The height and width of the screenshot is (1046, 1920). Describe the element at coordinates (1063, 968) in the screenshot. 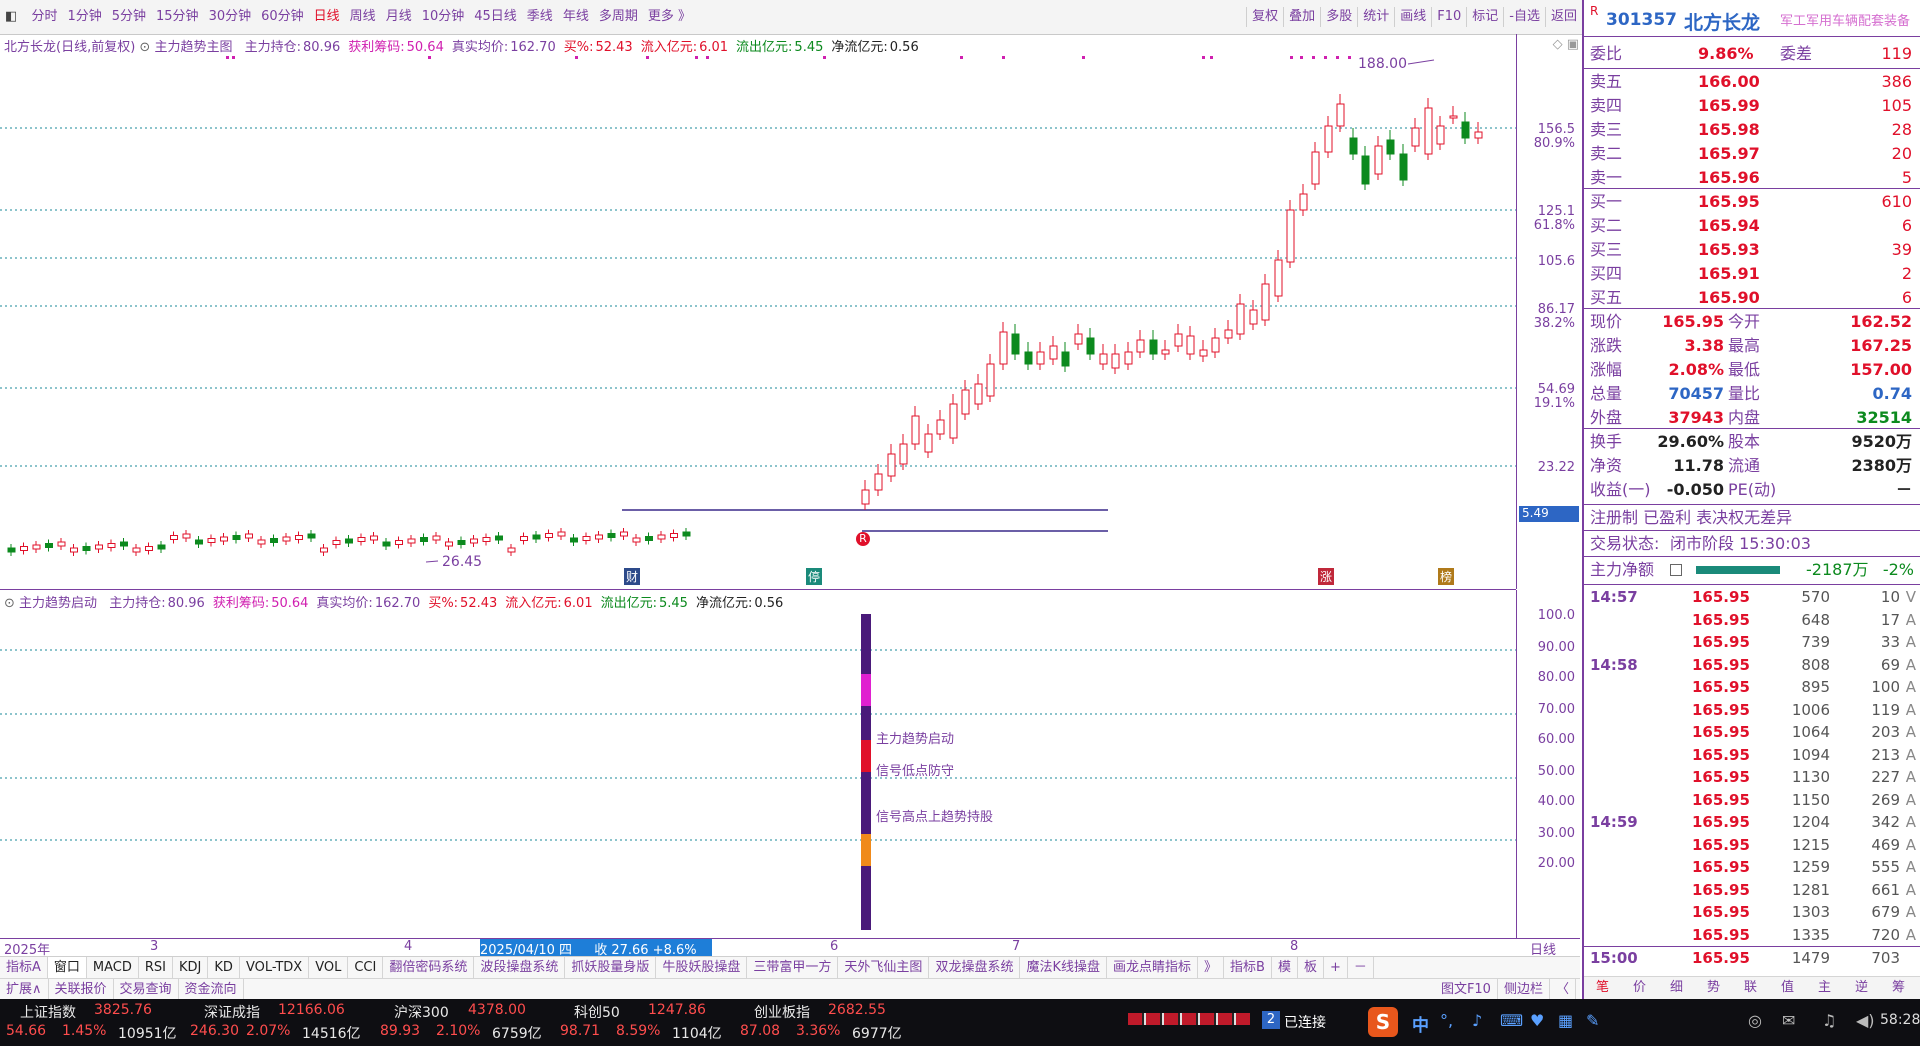

I see `indicator-tab-16: 魔法K线操盘` at that location.